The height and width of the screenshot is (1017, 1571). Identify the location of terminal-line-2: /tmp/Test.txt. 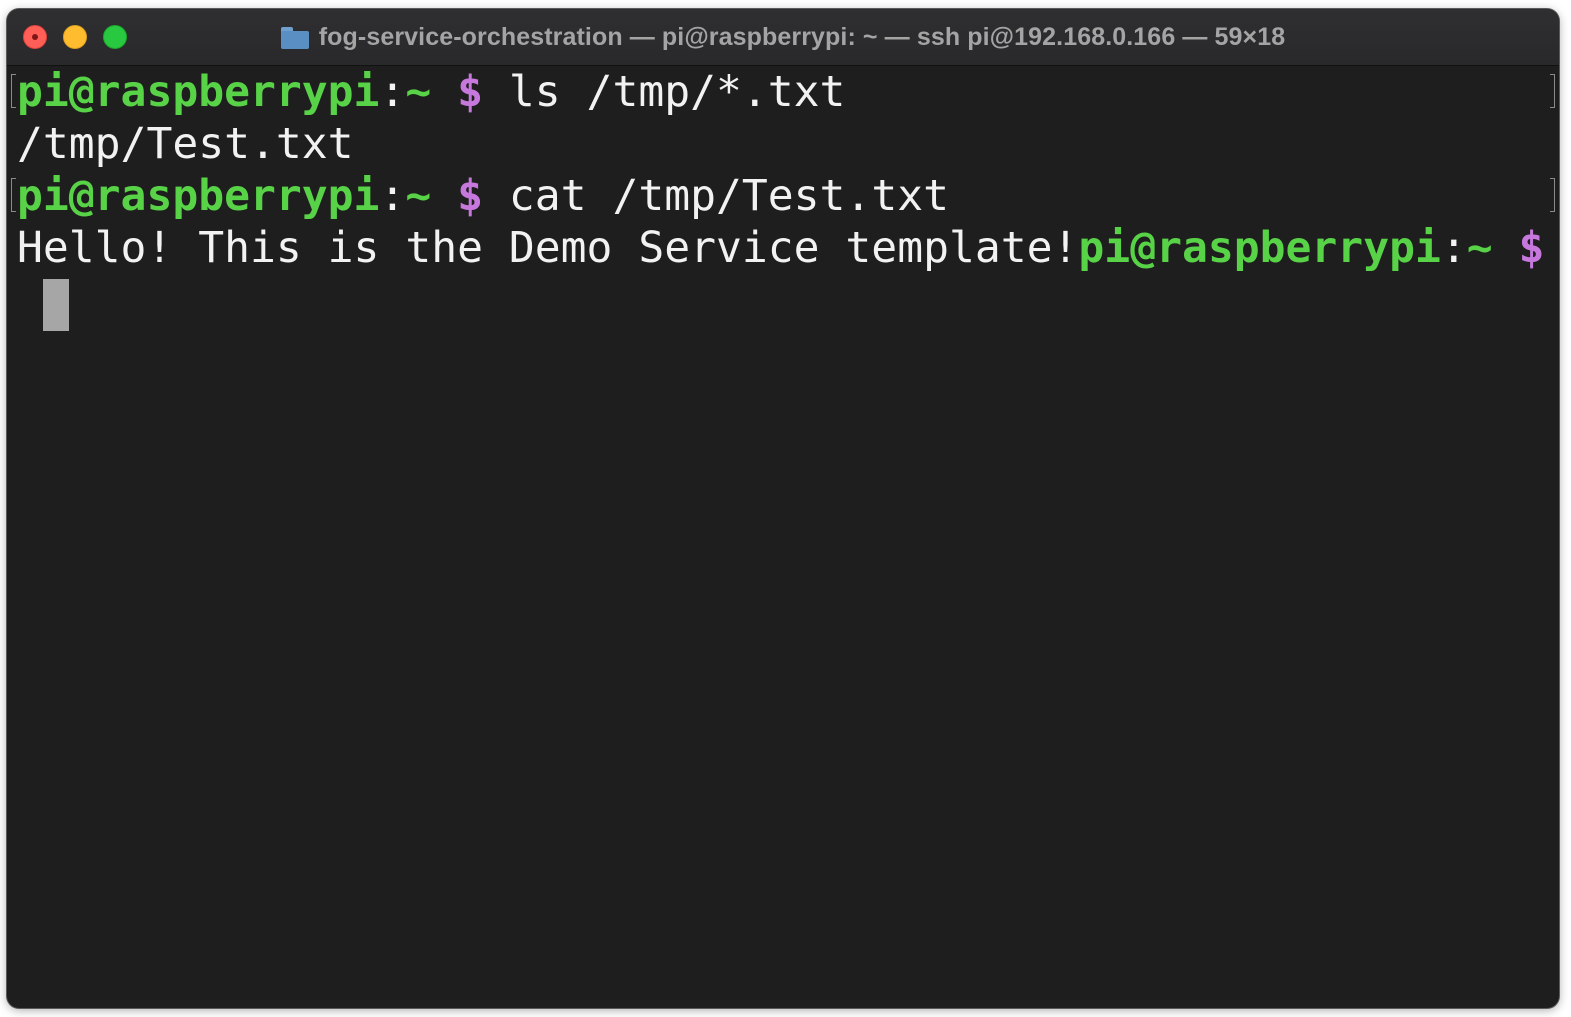
(185, 144).